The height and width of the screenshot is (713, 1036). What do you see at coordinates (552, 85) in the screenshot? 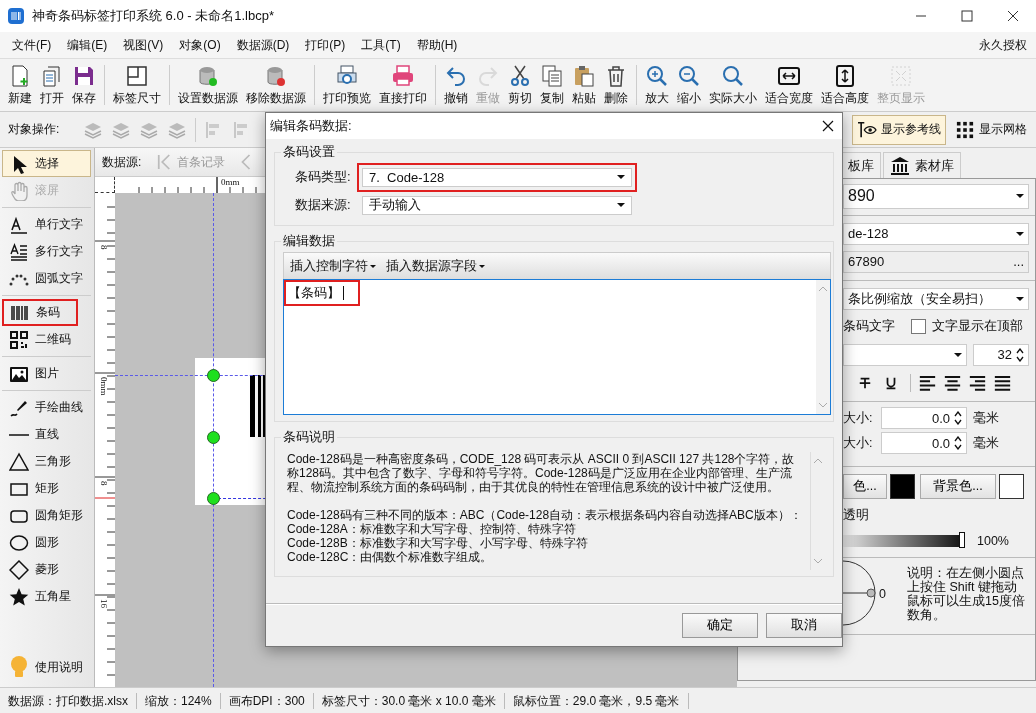
I see `toolbar-button: 复制` at bounding box center [552, 85].